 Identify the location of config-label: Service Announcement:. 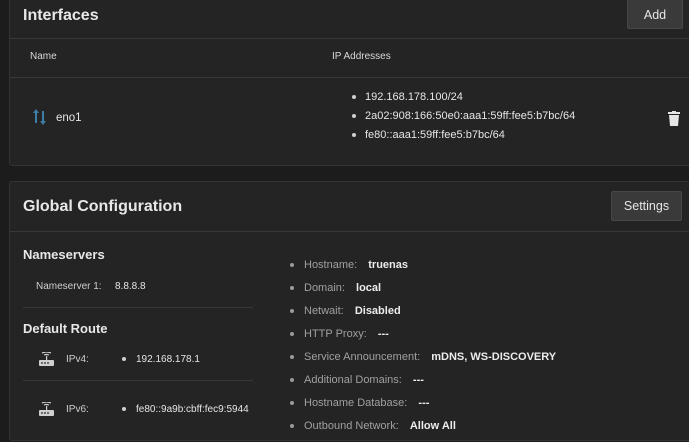
(362, 357).